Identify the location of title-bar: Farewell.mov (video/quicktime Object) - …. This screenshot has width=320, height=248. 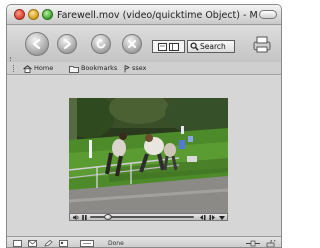
(144, 15).